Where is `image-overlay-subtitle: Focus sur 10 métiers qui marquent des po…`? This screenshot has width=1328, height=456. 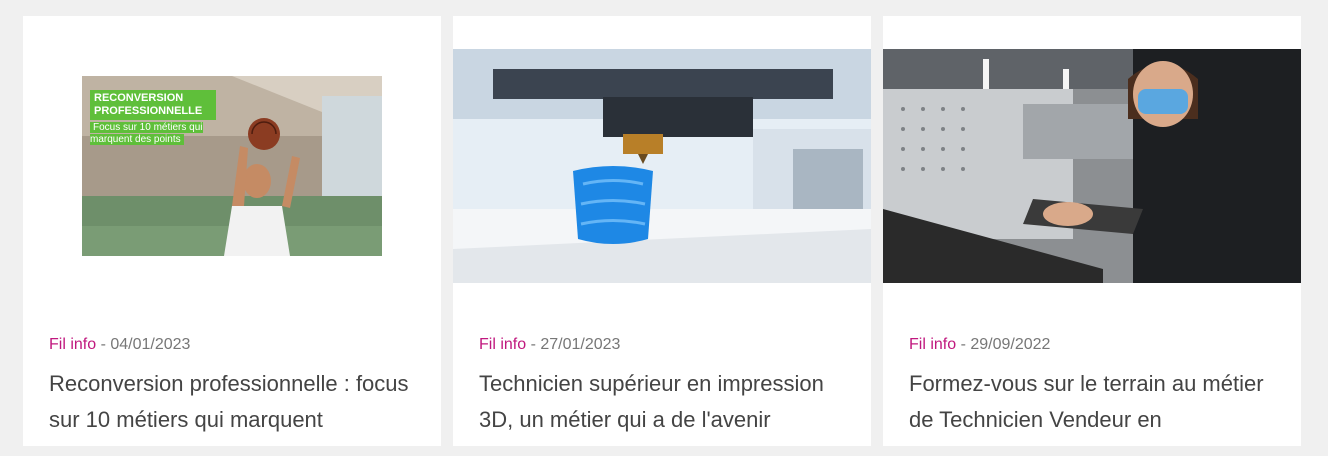 image-overlay-subtitle: Focus sur 10 métiers qui marquent des po… is located at coordinates (146, 133).